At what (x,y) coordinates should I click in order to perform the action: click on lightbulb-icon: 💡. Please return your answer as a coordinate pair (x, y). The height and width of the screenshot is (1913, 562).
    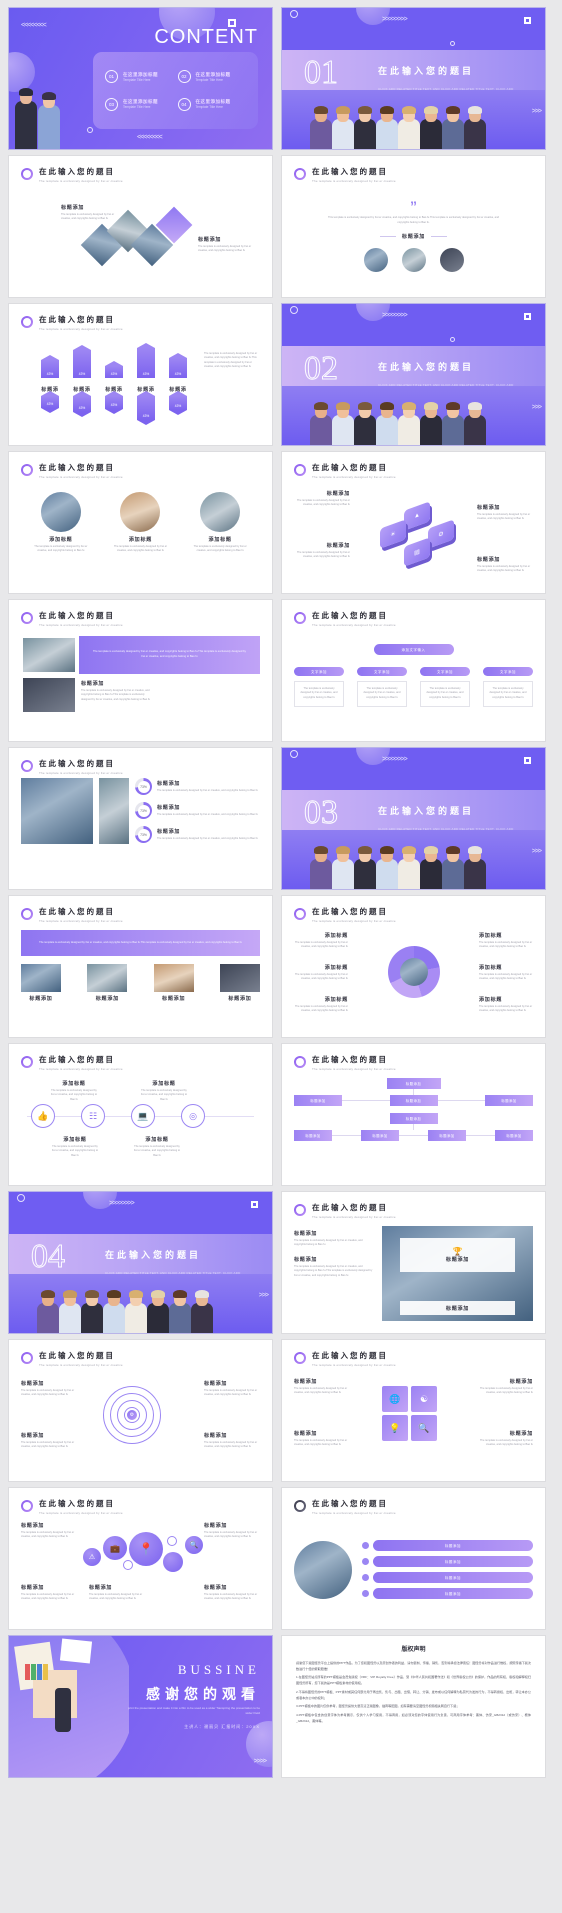
    Looking at the image, I should click on (395, 1428).